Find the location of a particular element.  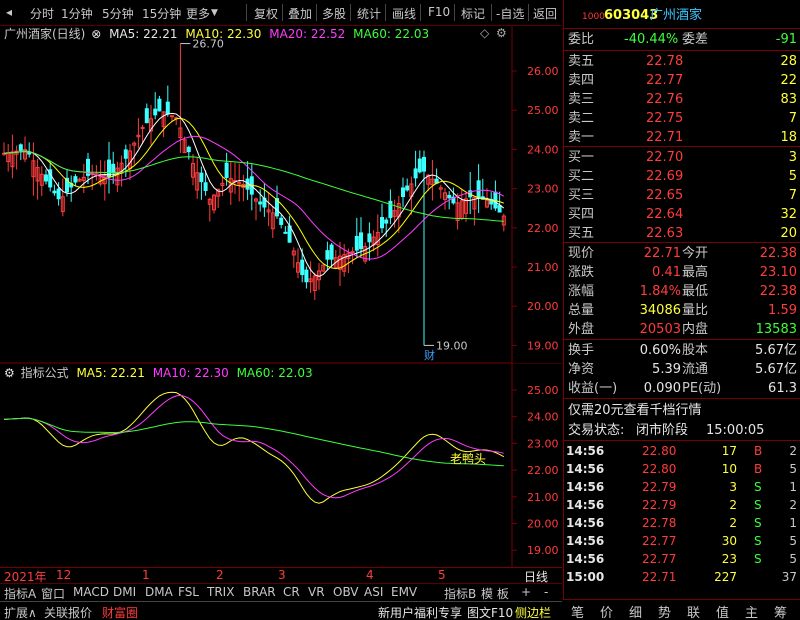

tab-remove: - is located at coordinates (546, 592).